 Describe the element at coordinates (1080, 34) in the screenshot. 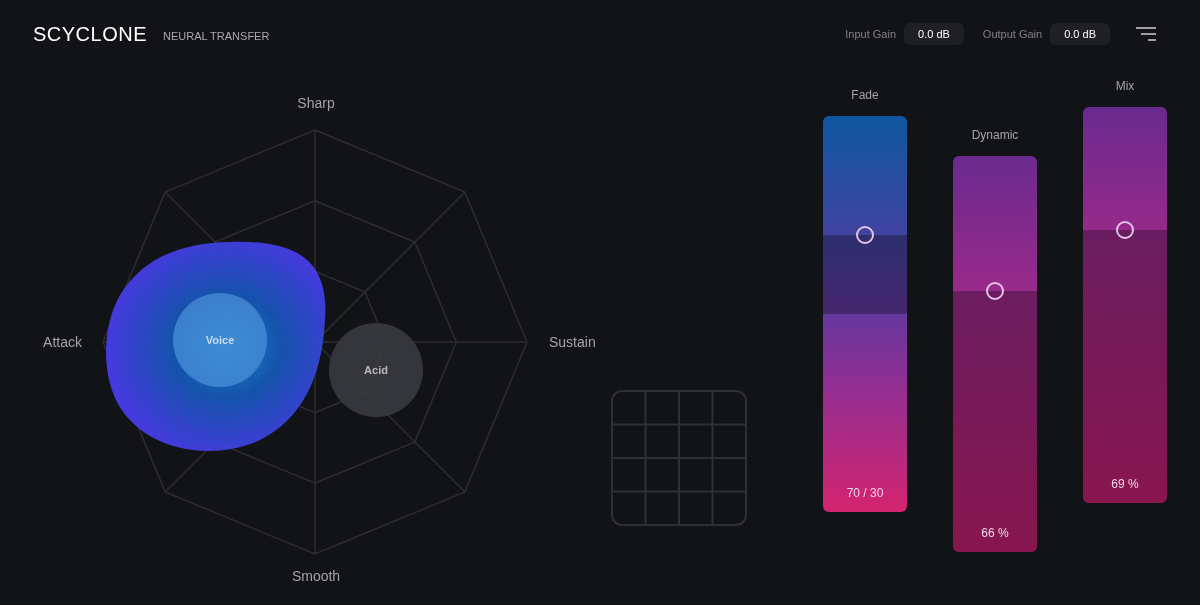

I see `output-gain-field: 0.0 dB` at that location.